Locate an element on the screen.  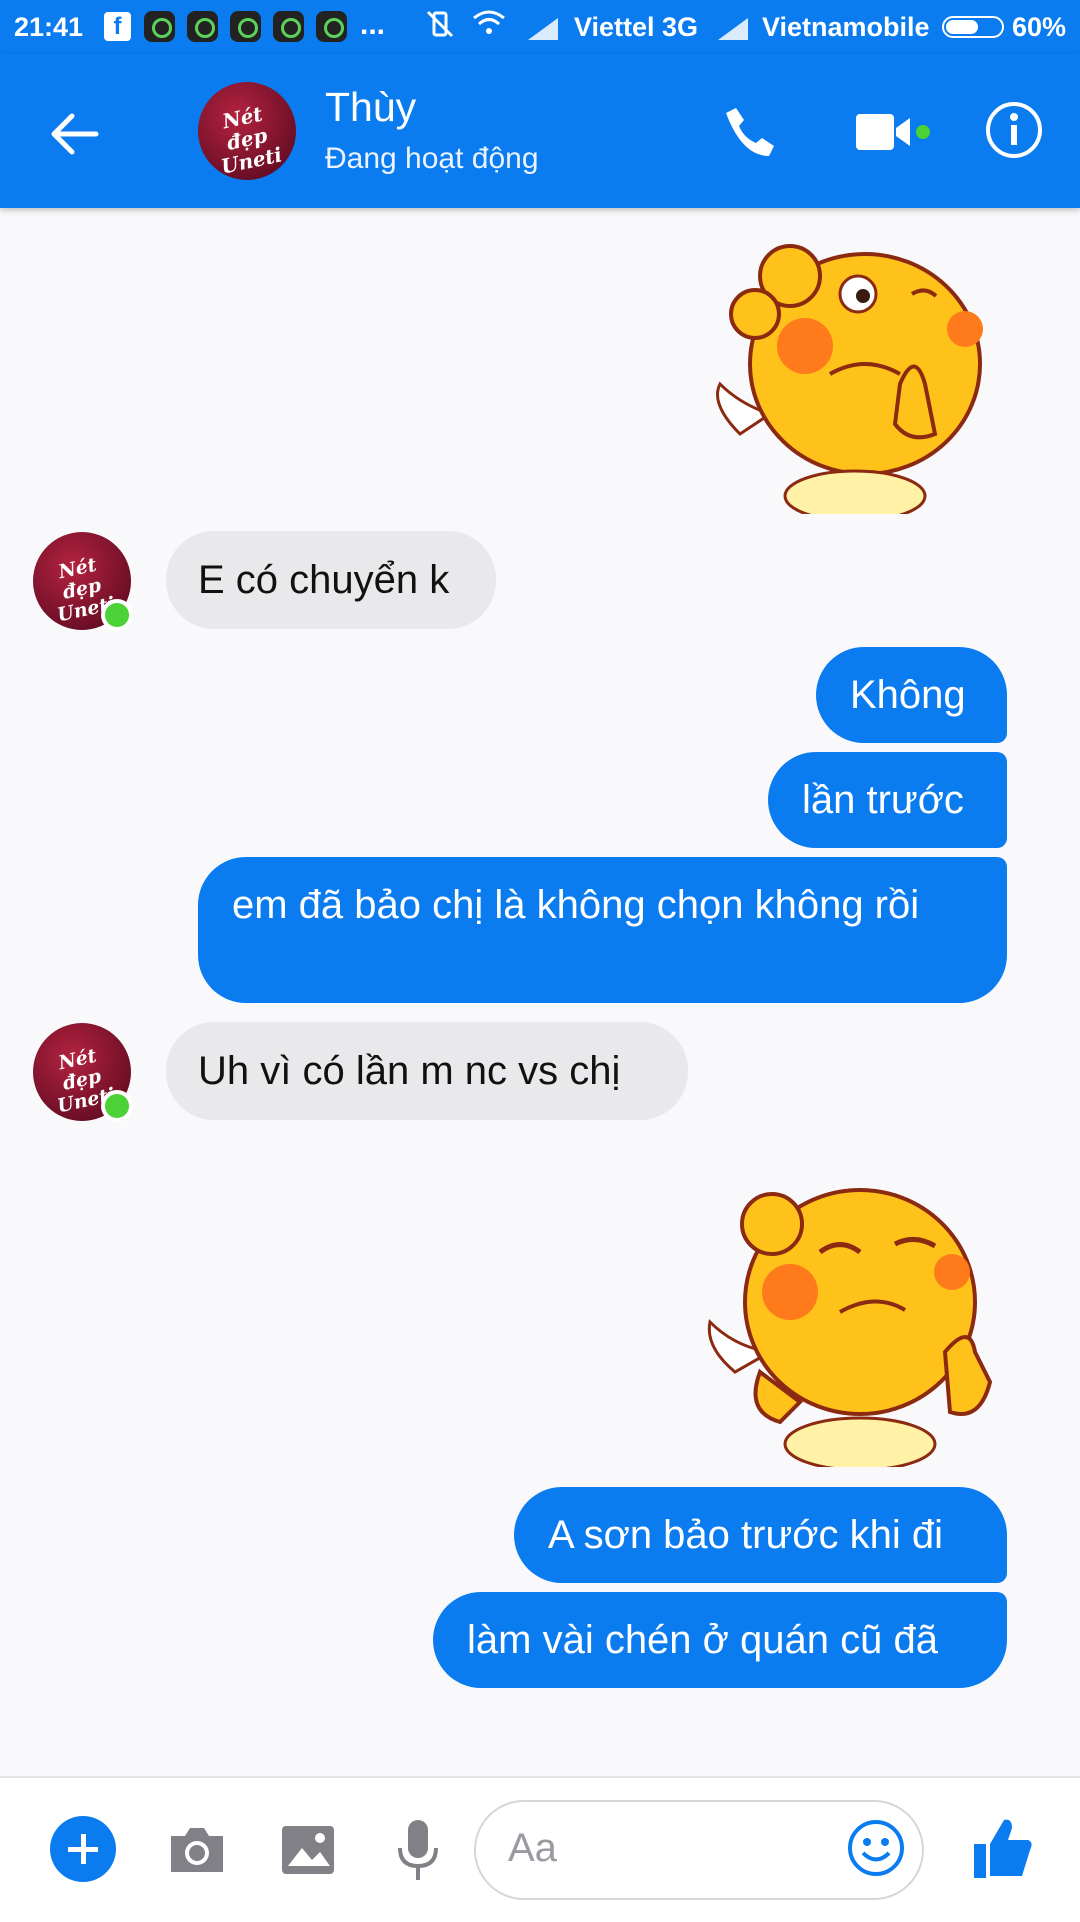
facebook-notification-icon: f is located at coordinates (117, 26).